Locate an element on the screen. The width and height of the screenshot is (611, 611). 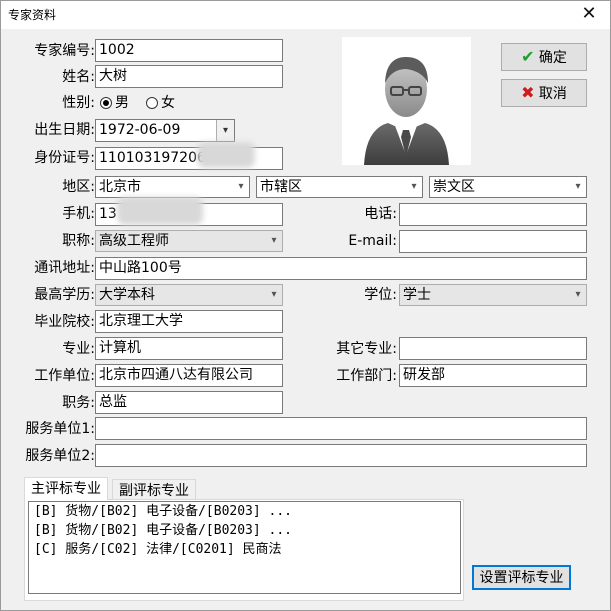
degree-select: 学士 ▾ is located at coordinates (493, 295).